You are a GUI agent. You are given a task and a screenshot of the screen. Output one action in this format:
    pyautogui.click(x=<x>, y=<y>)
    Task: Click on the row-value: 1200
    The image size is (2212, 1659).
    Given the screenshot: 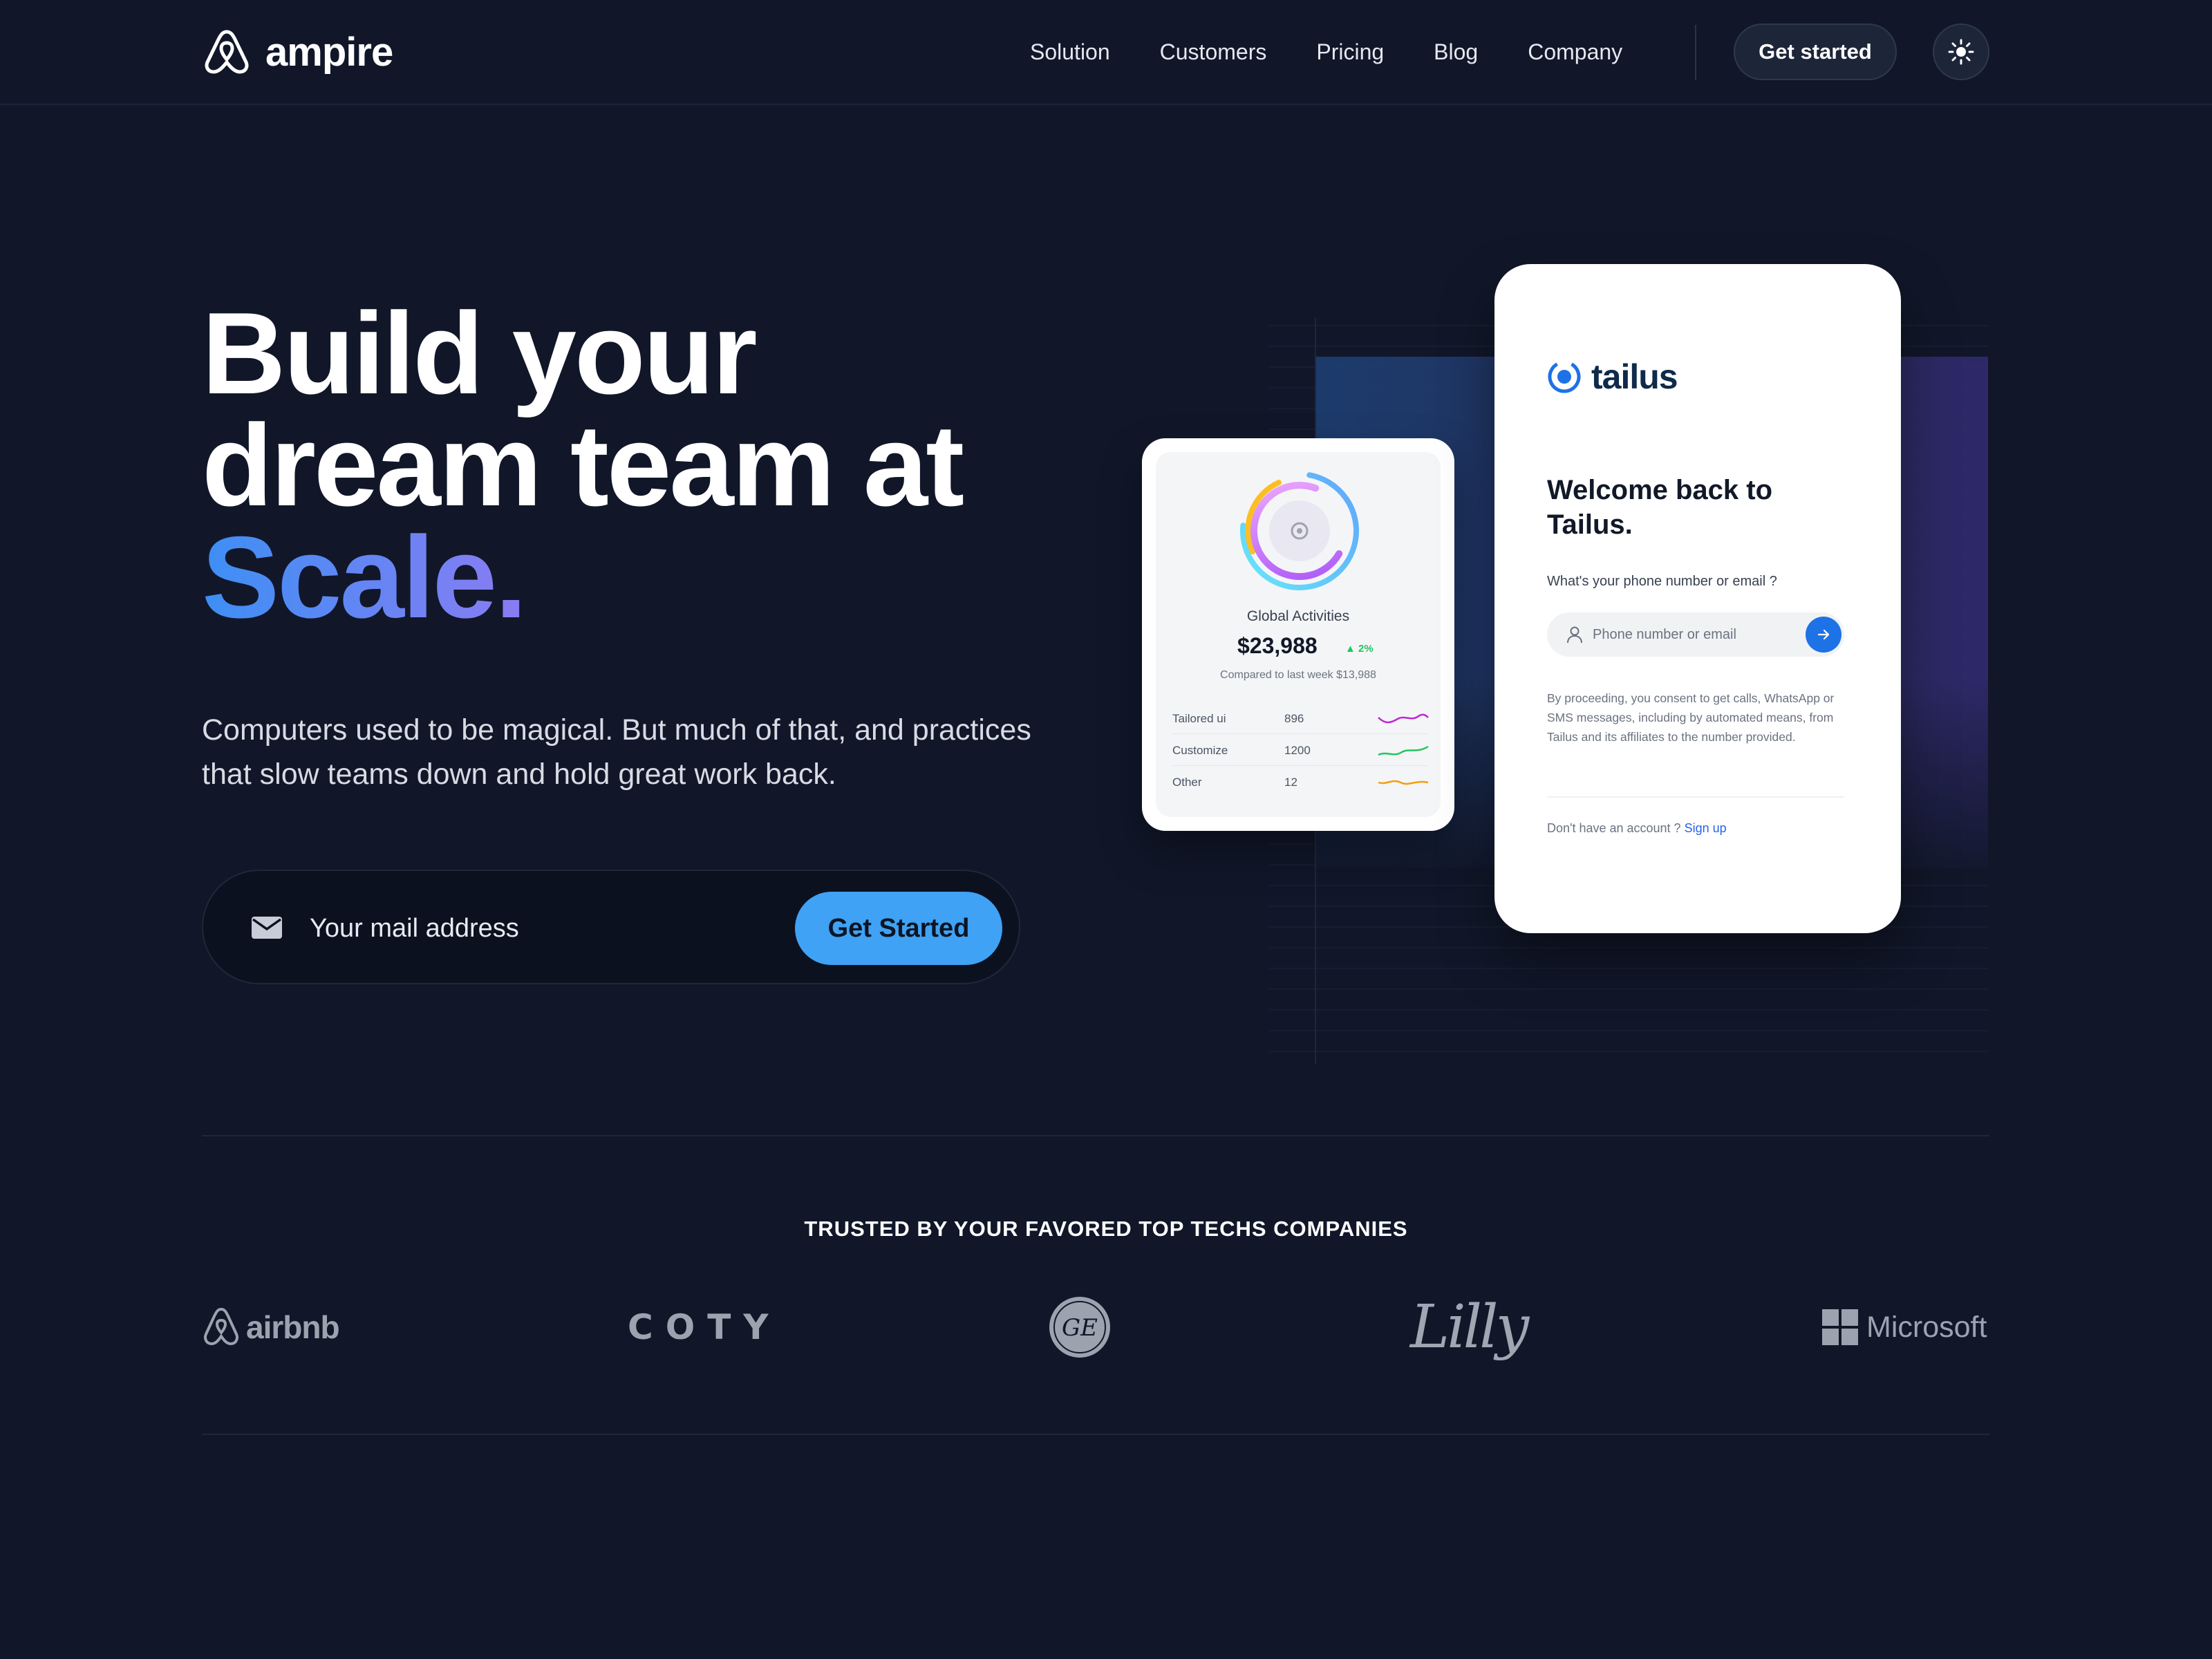 What is the action you would take?
    pyautogui.click(x=1297, y=751)
    